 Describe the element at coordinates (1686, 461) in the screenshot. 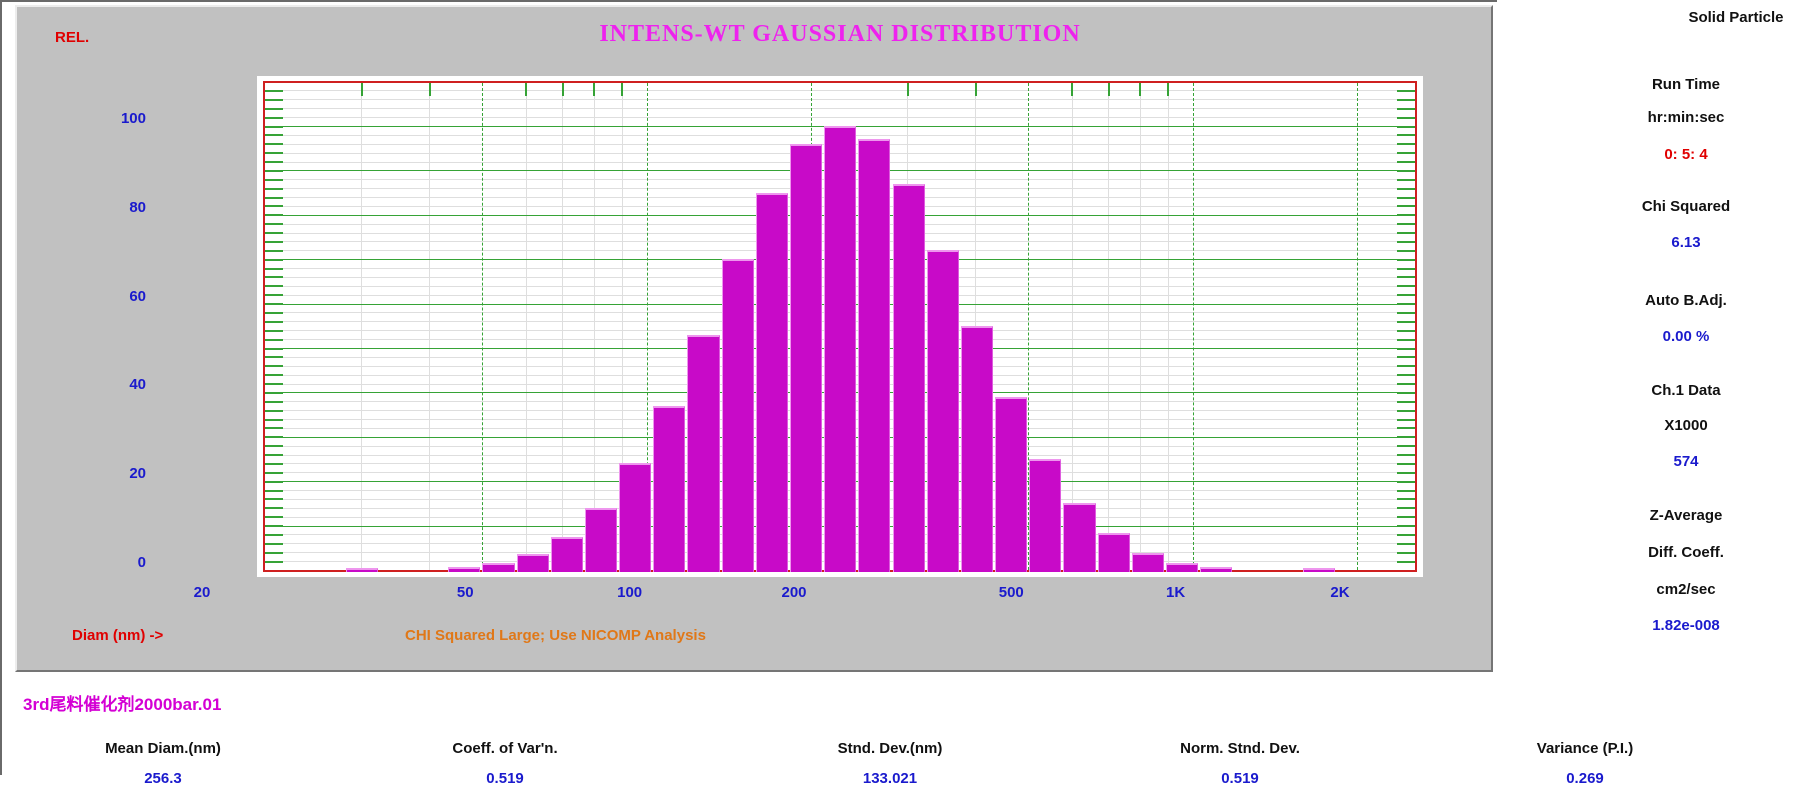

I see `ch1-data-value: 574` at that location.